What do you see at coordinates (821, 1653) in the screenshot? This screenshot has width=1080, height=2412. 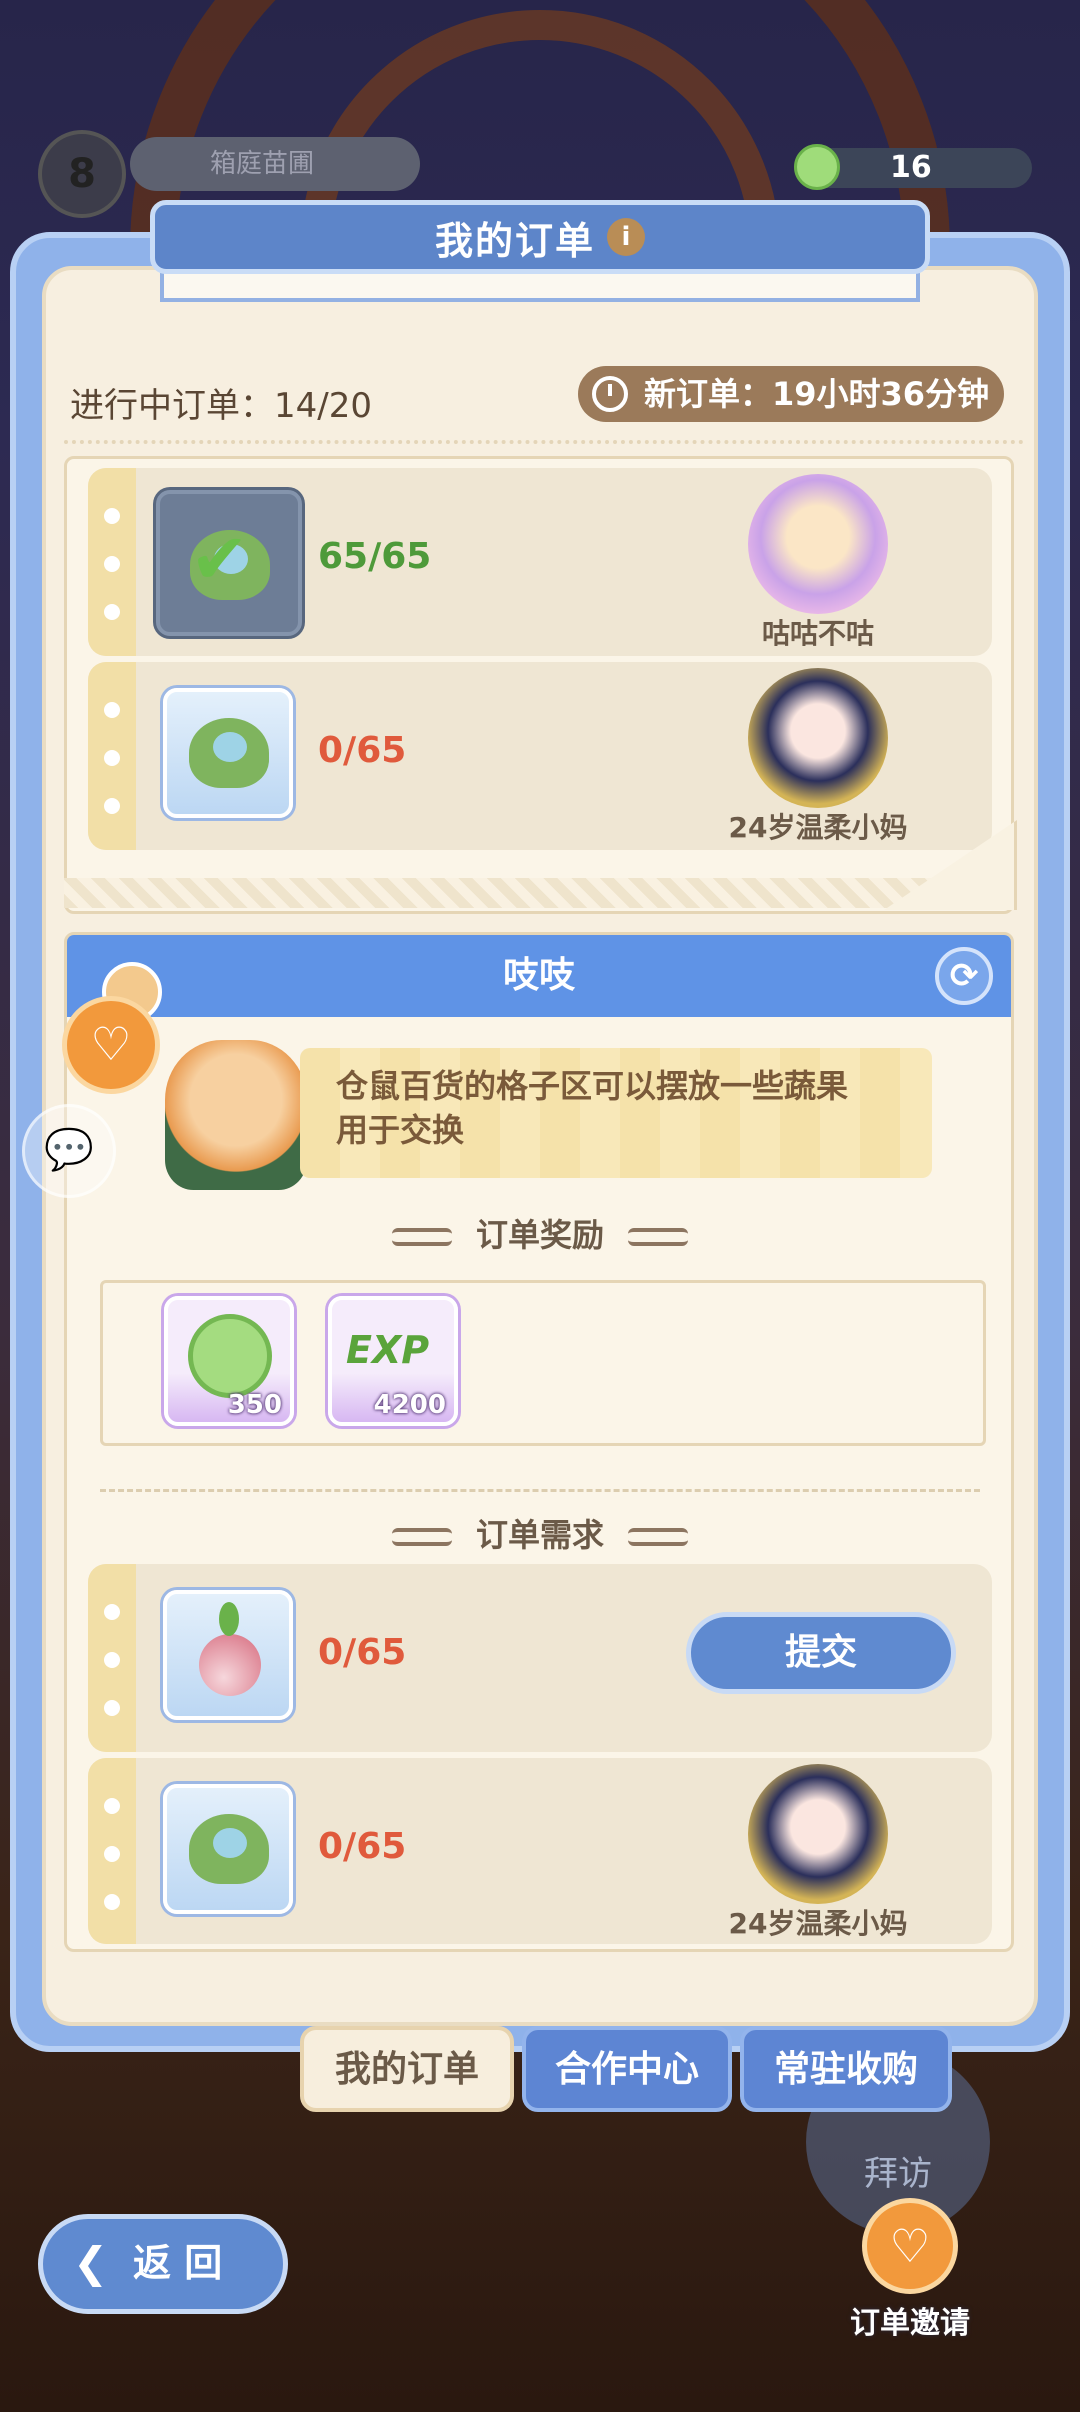 I see `submit-button: 提交` at bounding box center [821, 1653].